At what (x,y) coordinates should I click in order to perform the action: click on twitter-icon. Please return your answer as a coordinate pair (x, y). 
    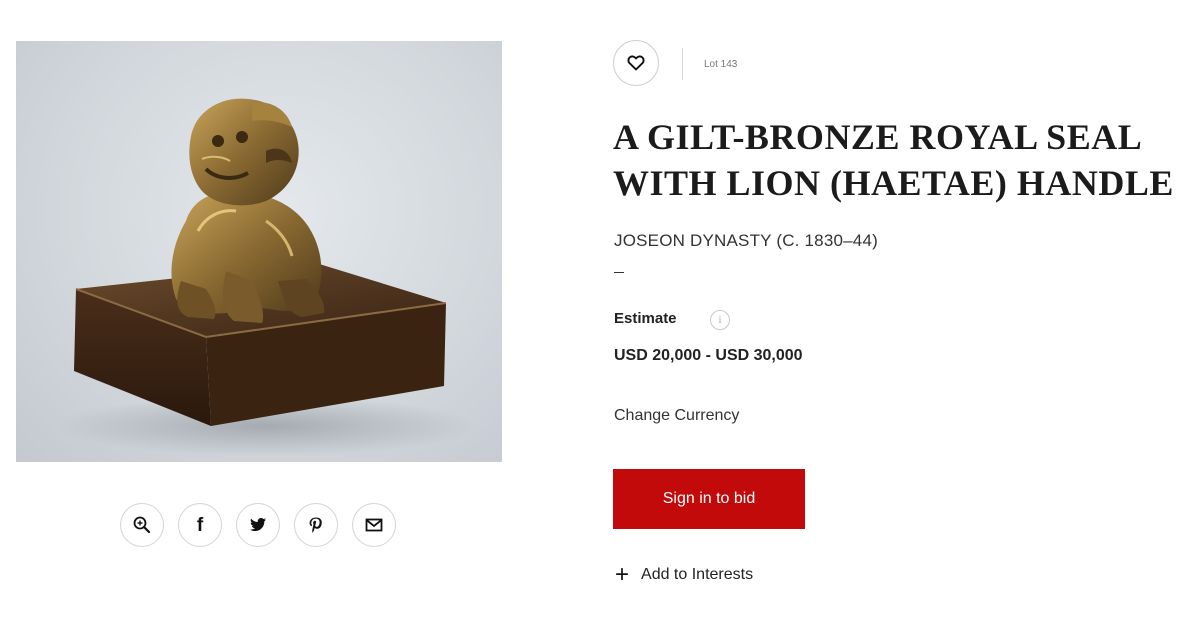
    Looking at the image, I should click on (258, 525).